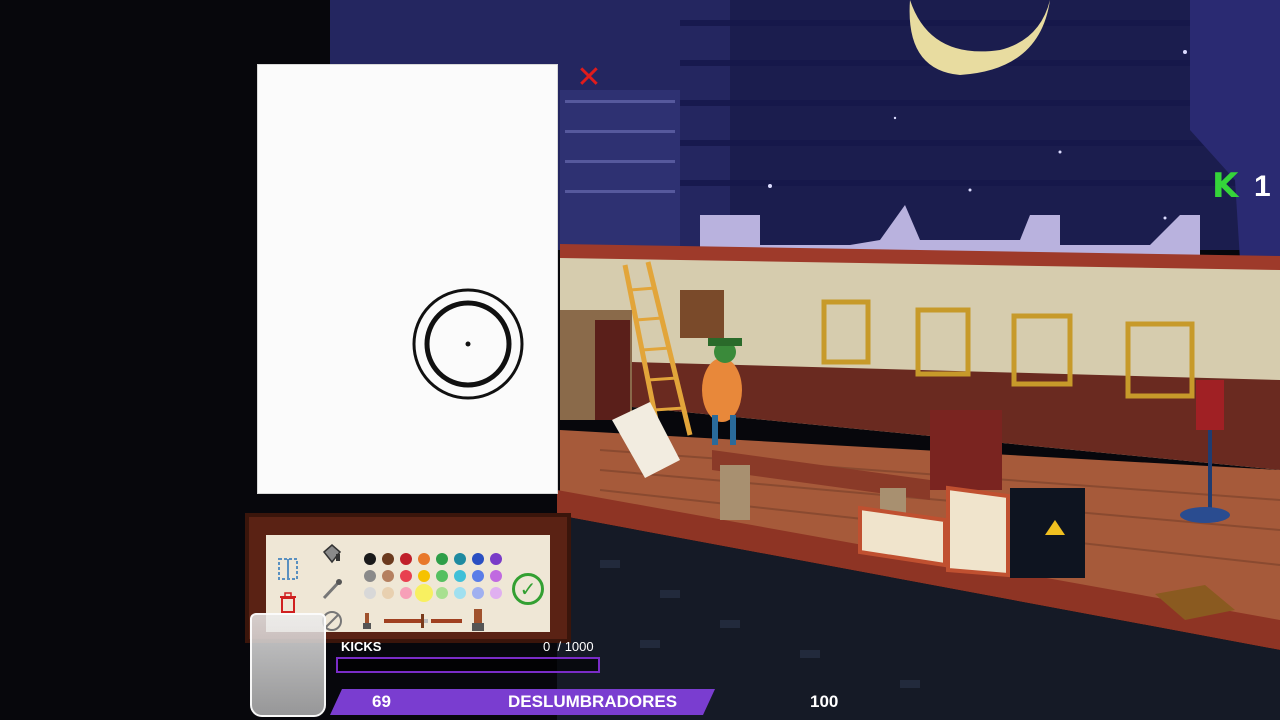 This screenshot has width=1280, height=720. Describe the element at coordinates (381, 701) in the screenshot. I see `rank-level: 69` at that location.